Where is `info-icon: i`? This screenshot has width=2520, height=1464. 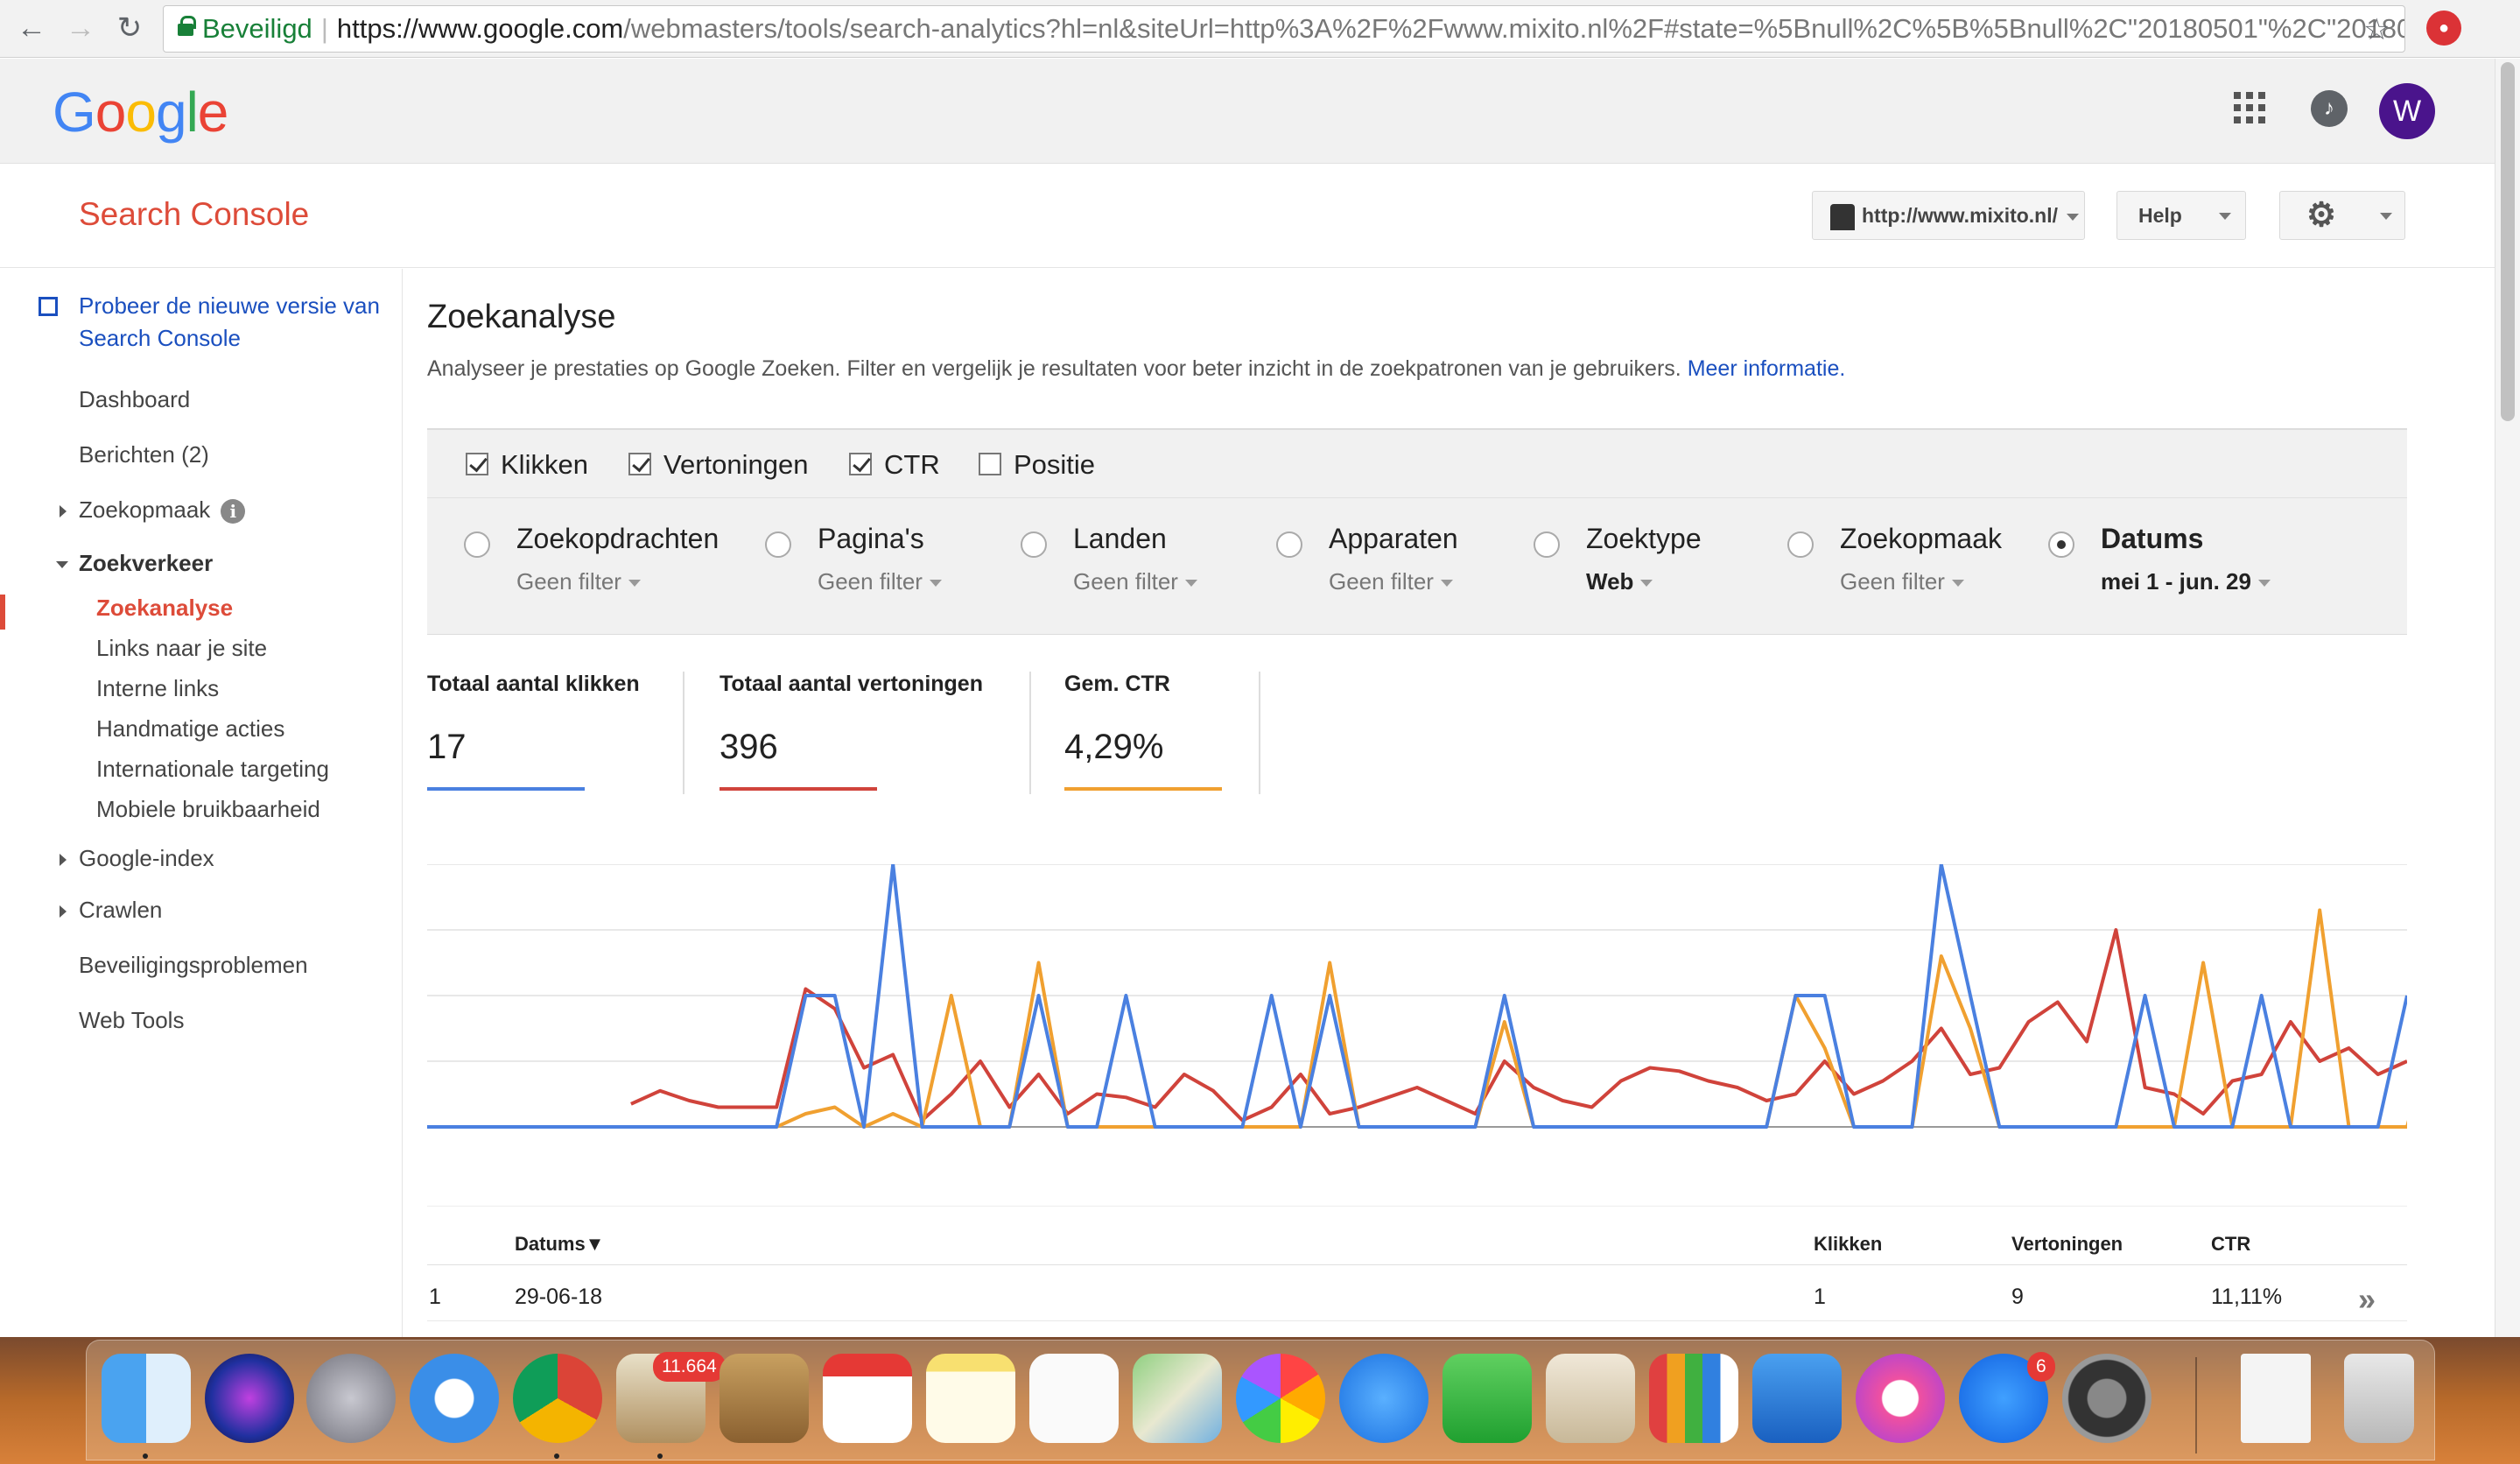 info-icon: i is located at coordinates (233, 511).